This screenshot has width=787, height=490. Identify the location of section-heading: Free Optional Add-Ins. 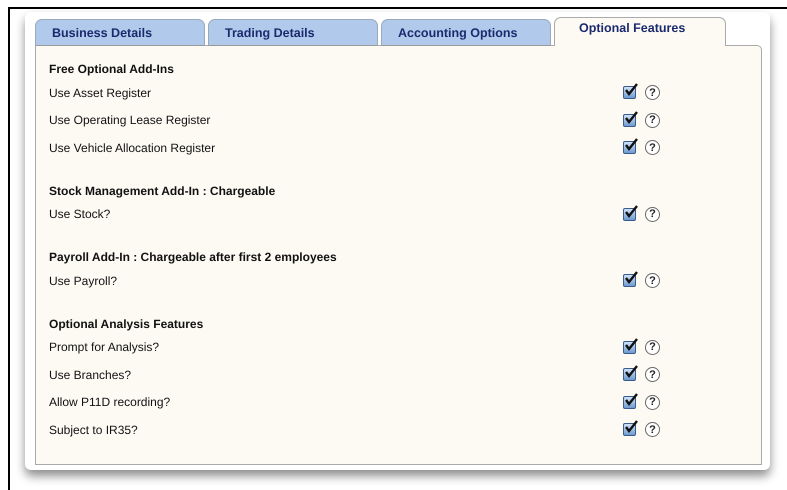
(112, 69).